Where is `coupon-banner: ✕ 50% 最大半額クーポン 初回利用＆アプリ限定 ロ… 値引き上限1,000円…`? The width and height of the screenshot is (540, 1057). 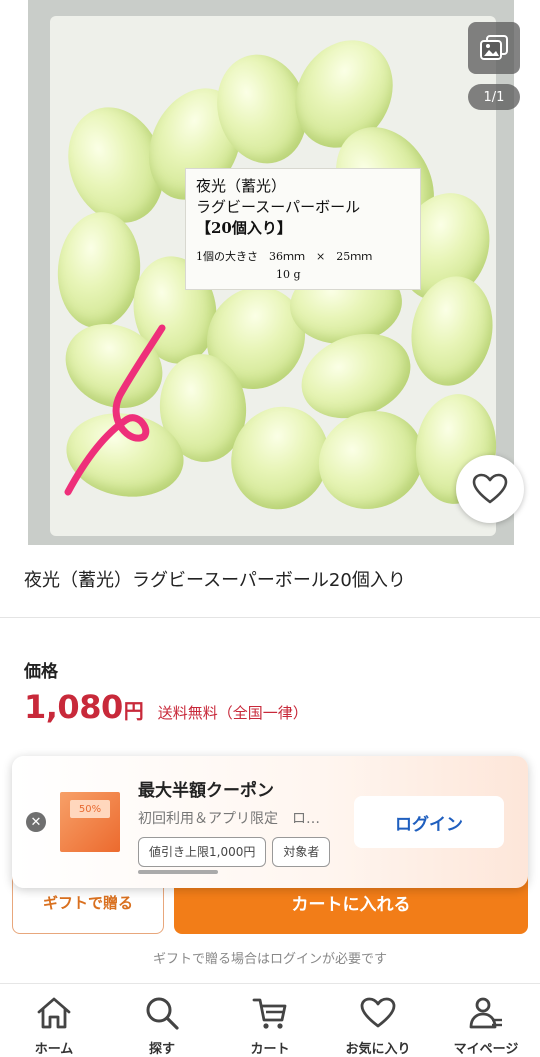
coupon-banner: ✕ 50% 最大半額クーポン 初回利用＆アプリ限定 ロ… 値引き上限1,000円… is located at coordinates (270, 822).